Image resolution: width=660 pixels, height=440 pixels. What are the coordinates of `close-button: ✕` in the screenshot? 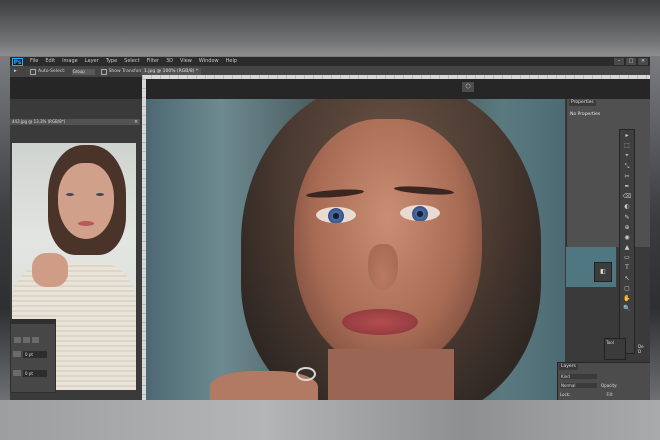 It's located at (643, 61).